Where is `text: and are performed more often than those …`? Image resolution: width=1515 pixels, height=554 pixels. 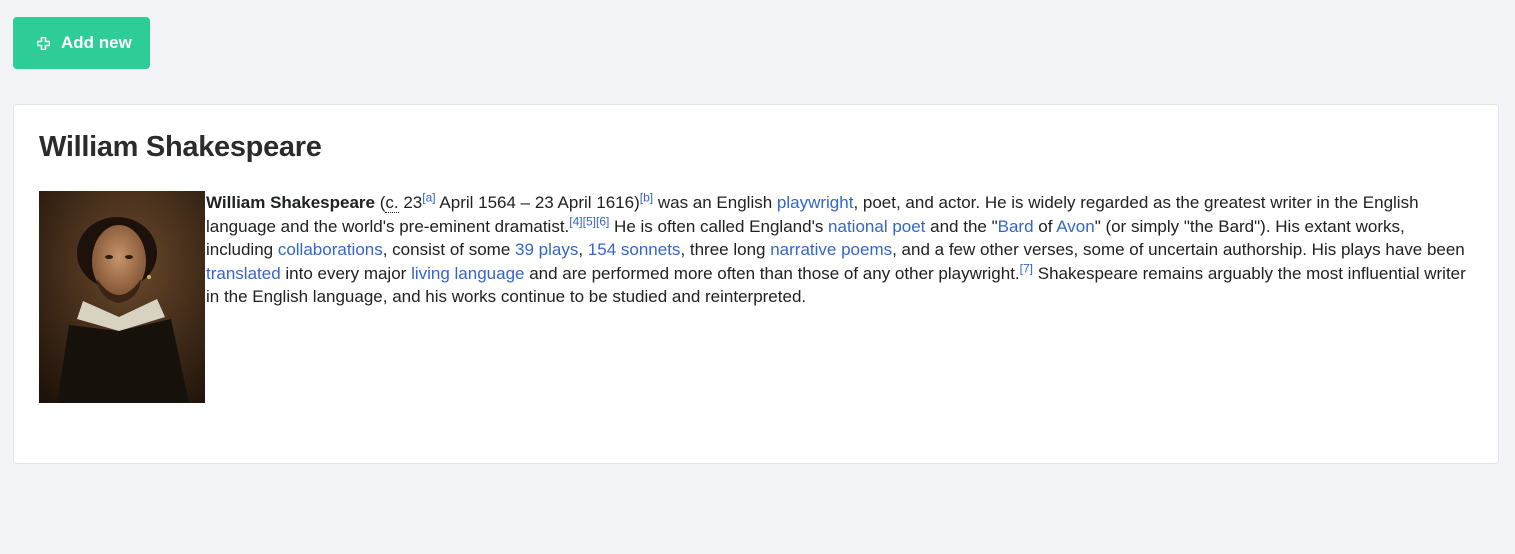
text: and are performed more often than those … is located at coordinates (772, 273).